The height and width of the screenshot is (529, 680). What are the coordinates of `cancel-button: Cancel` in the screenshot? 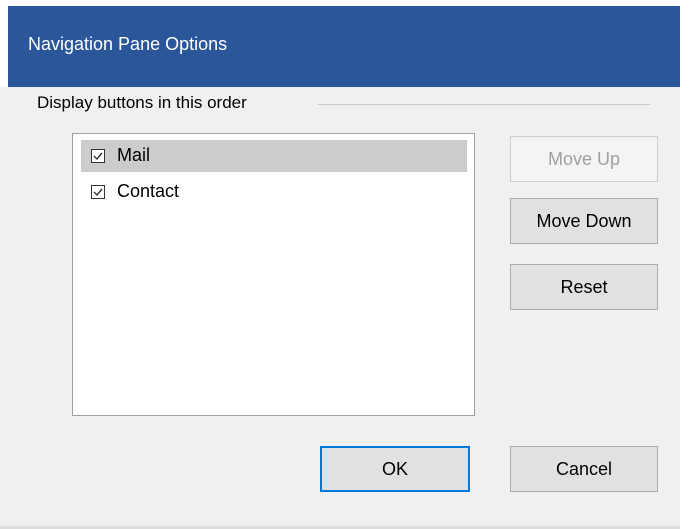 It's located at (584, 469).